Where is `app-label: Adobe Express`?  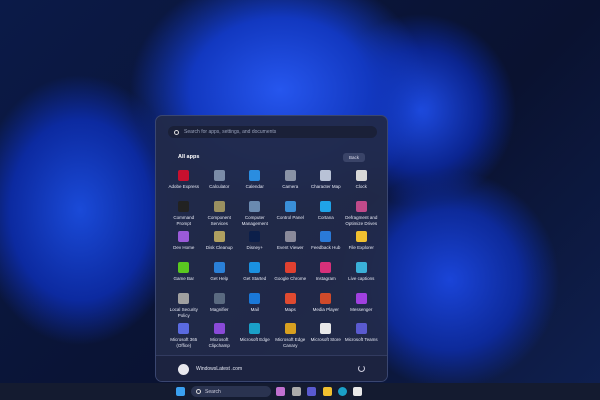 app-label: Adobe Express is located at coordinates (184, 186).